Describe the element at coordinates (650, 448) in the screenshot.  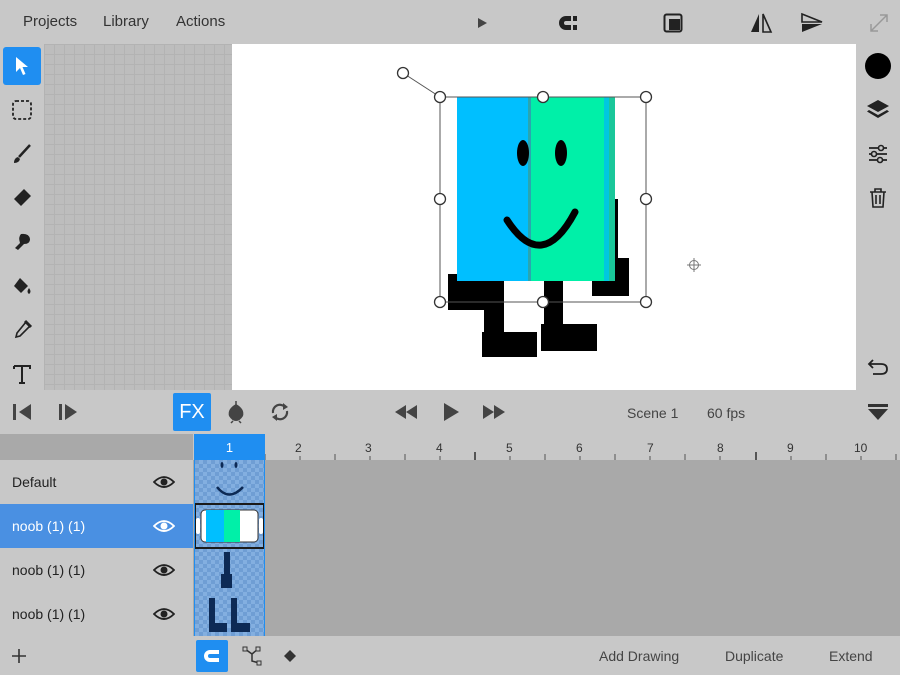
I see `frame-number: 7` at that location.